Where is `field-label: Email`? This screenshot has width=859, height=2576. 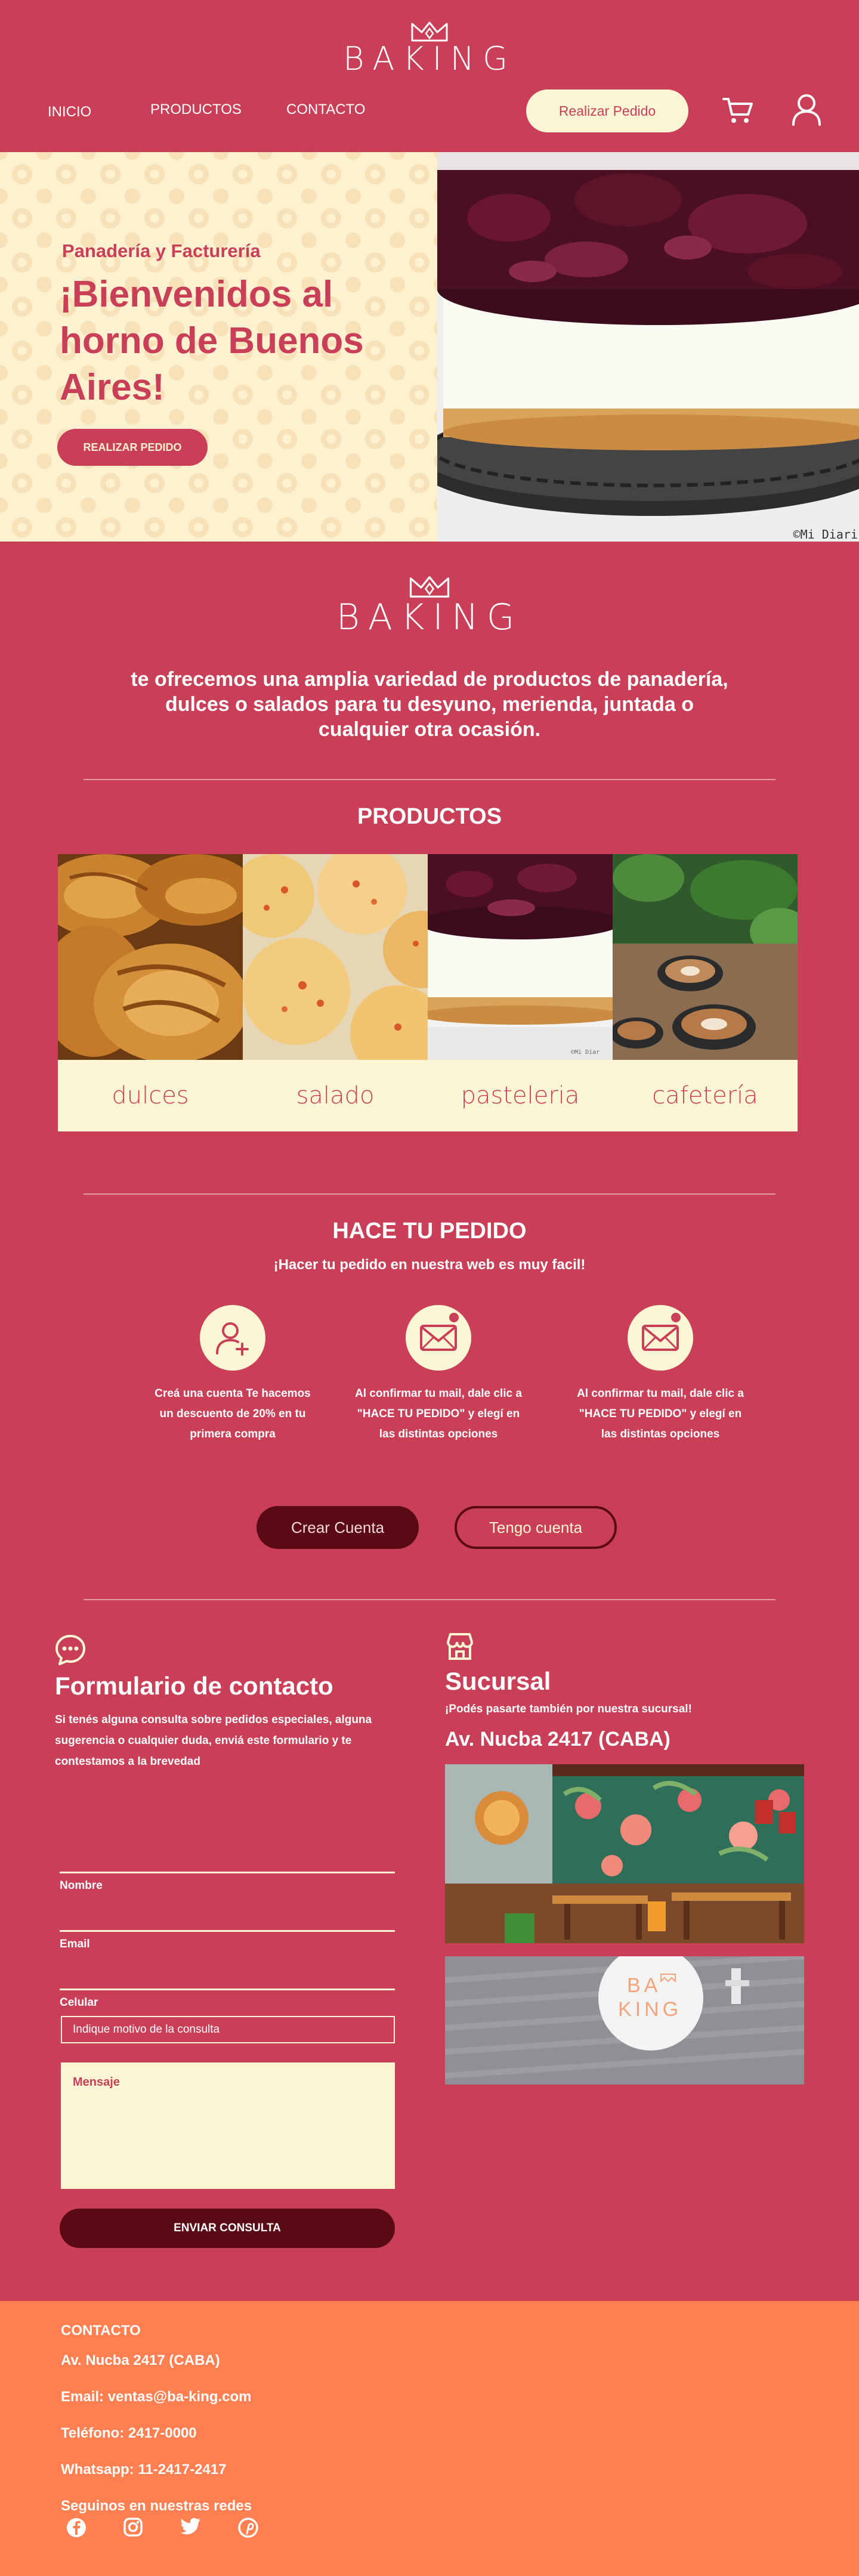
field-label: Email is located at coordinates (75, 1944).